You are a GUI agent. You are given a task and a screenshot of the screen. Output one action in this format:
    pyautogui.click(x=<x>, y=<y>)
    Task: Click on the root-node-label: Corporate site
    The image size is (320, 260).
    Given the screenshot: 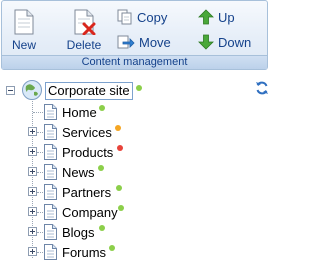 What is the action you would take?
    pyautogui.click(x=89, y=91)
    